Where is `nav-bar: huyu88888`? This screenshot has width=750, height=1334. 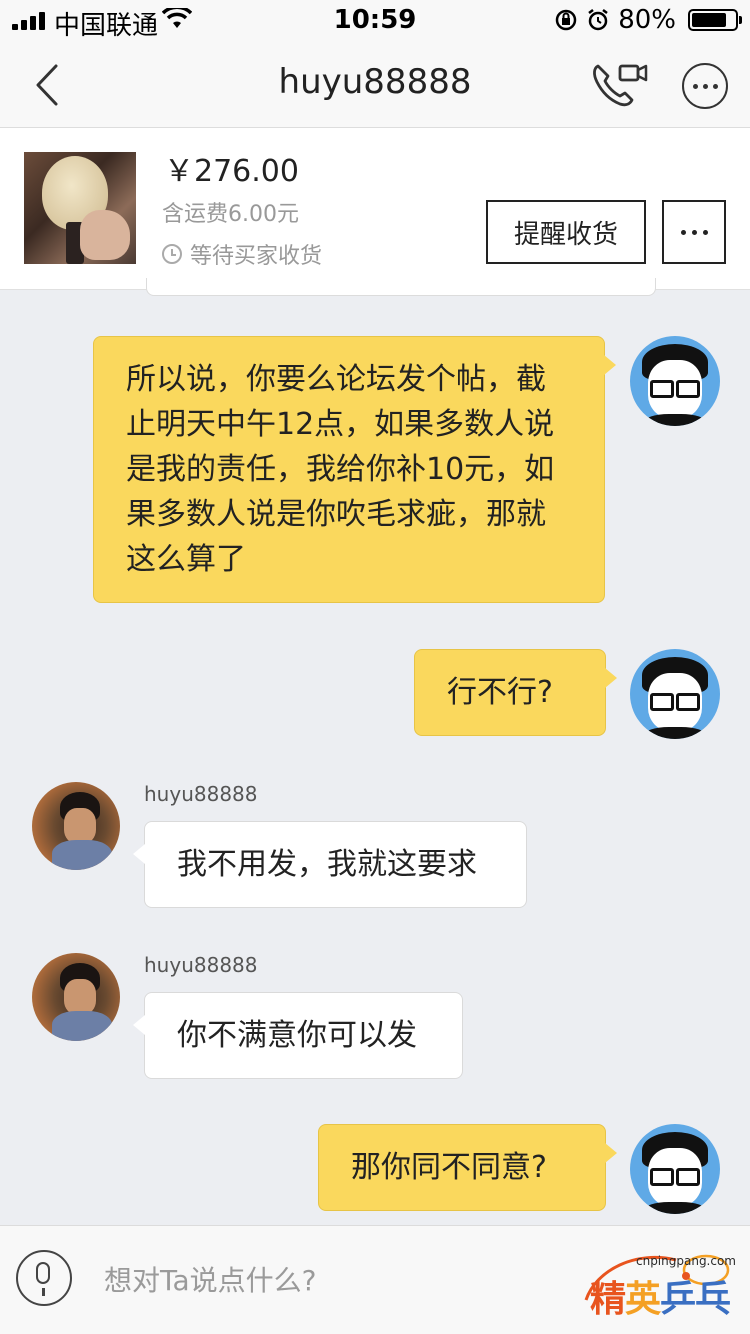 nav-bar: huyu88888 is located at coordinates (375, 84).